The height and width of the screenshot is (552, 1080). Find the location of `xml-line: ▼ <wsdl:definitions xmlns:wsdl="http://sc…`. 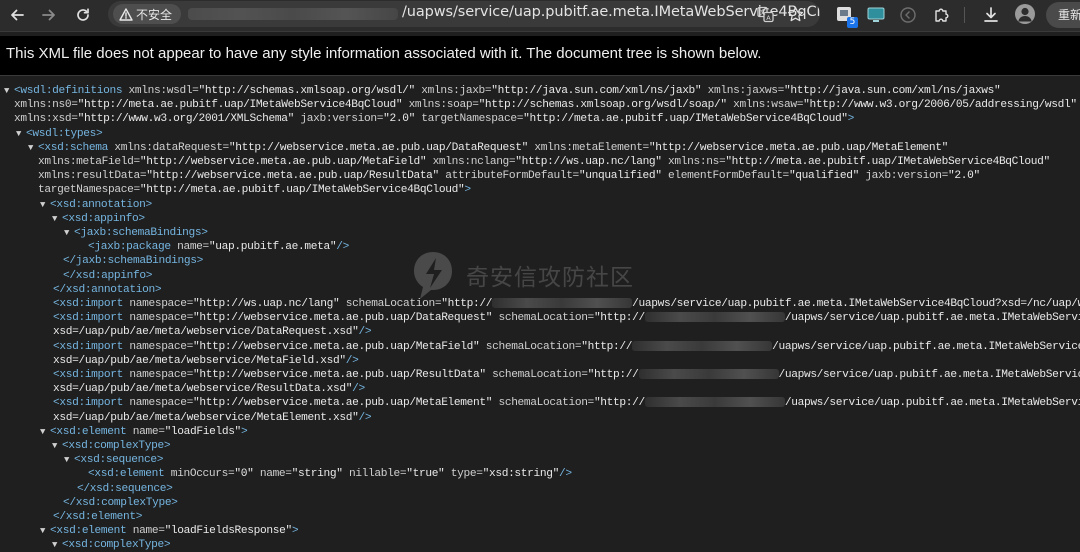

xml-line: ▼ <wsdl:definitions xmlns:wsdl="http://sc… is located at coordinates (502, 91).